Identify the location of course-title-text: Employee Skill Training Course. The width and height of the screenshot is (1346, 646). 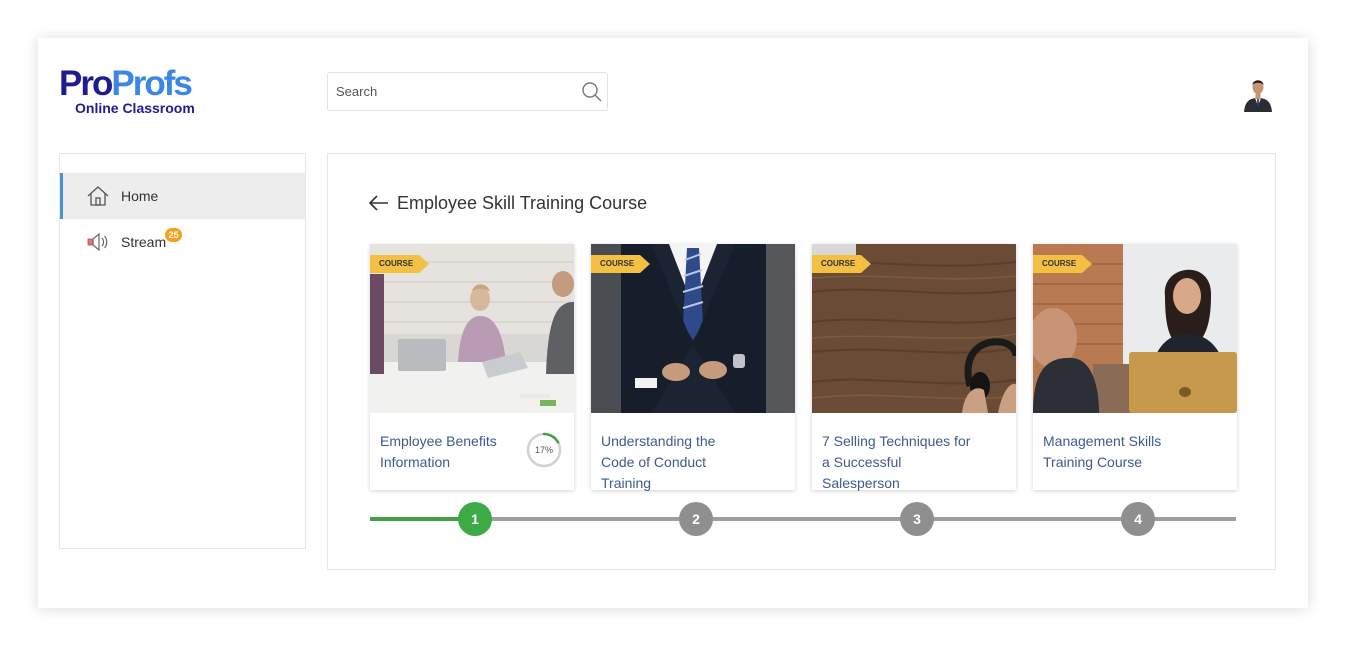
(522, 202).